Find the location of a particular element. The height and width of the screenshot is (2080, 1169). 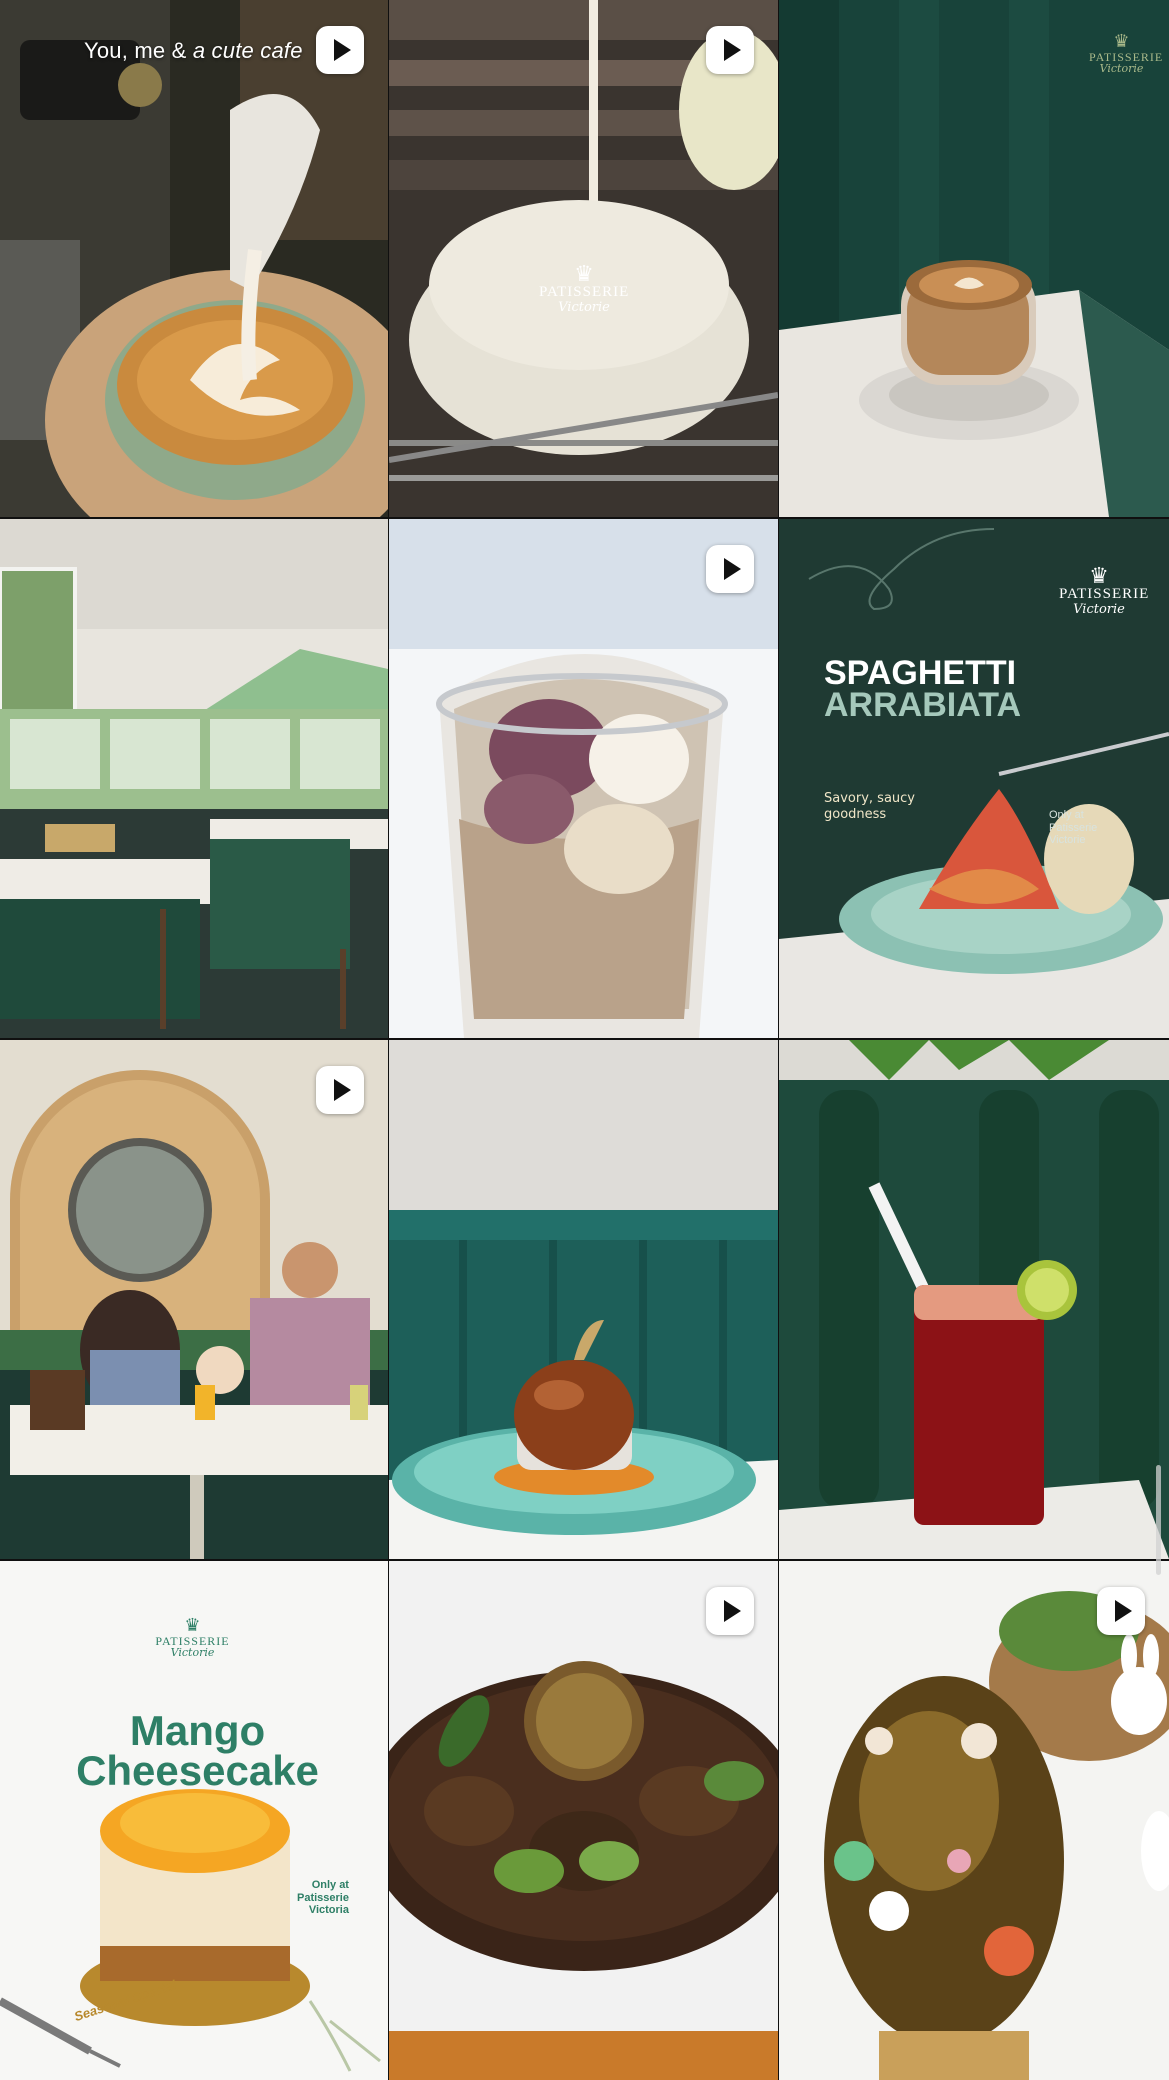

post-tile-red-drink is located at coordinates (974, 1299).